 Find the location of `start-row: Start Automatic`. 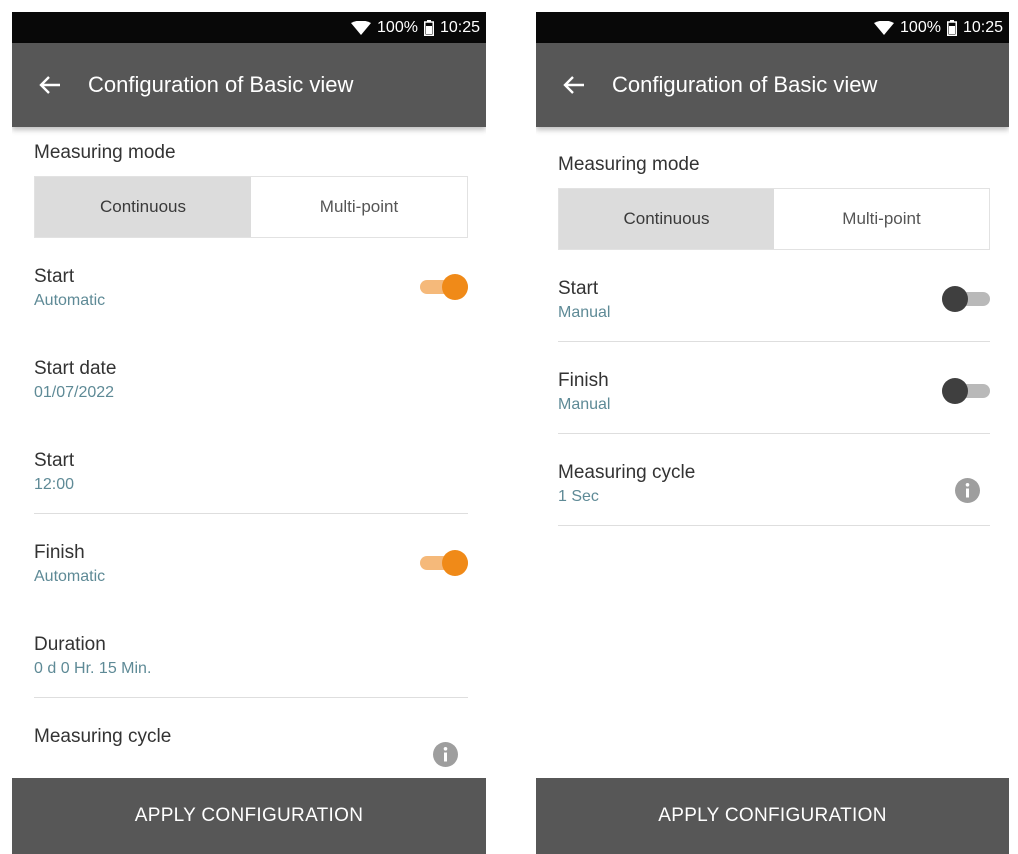

start-row: Start Automatic is located at coordinates (251, 284).